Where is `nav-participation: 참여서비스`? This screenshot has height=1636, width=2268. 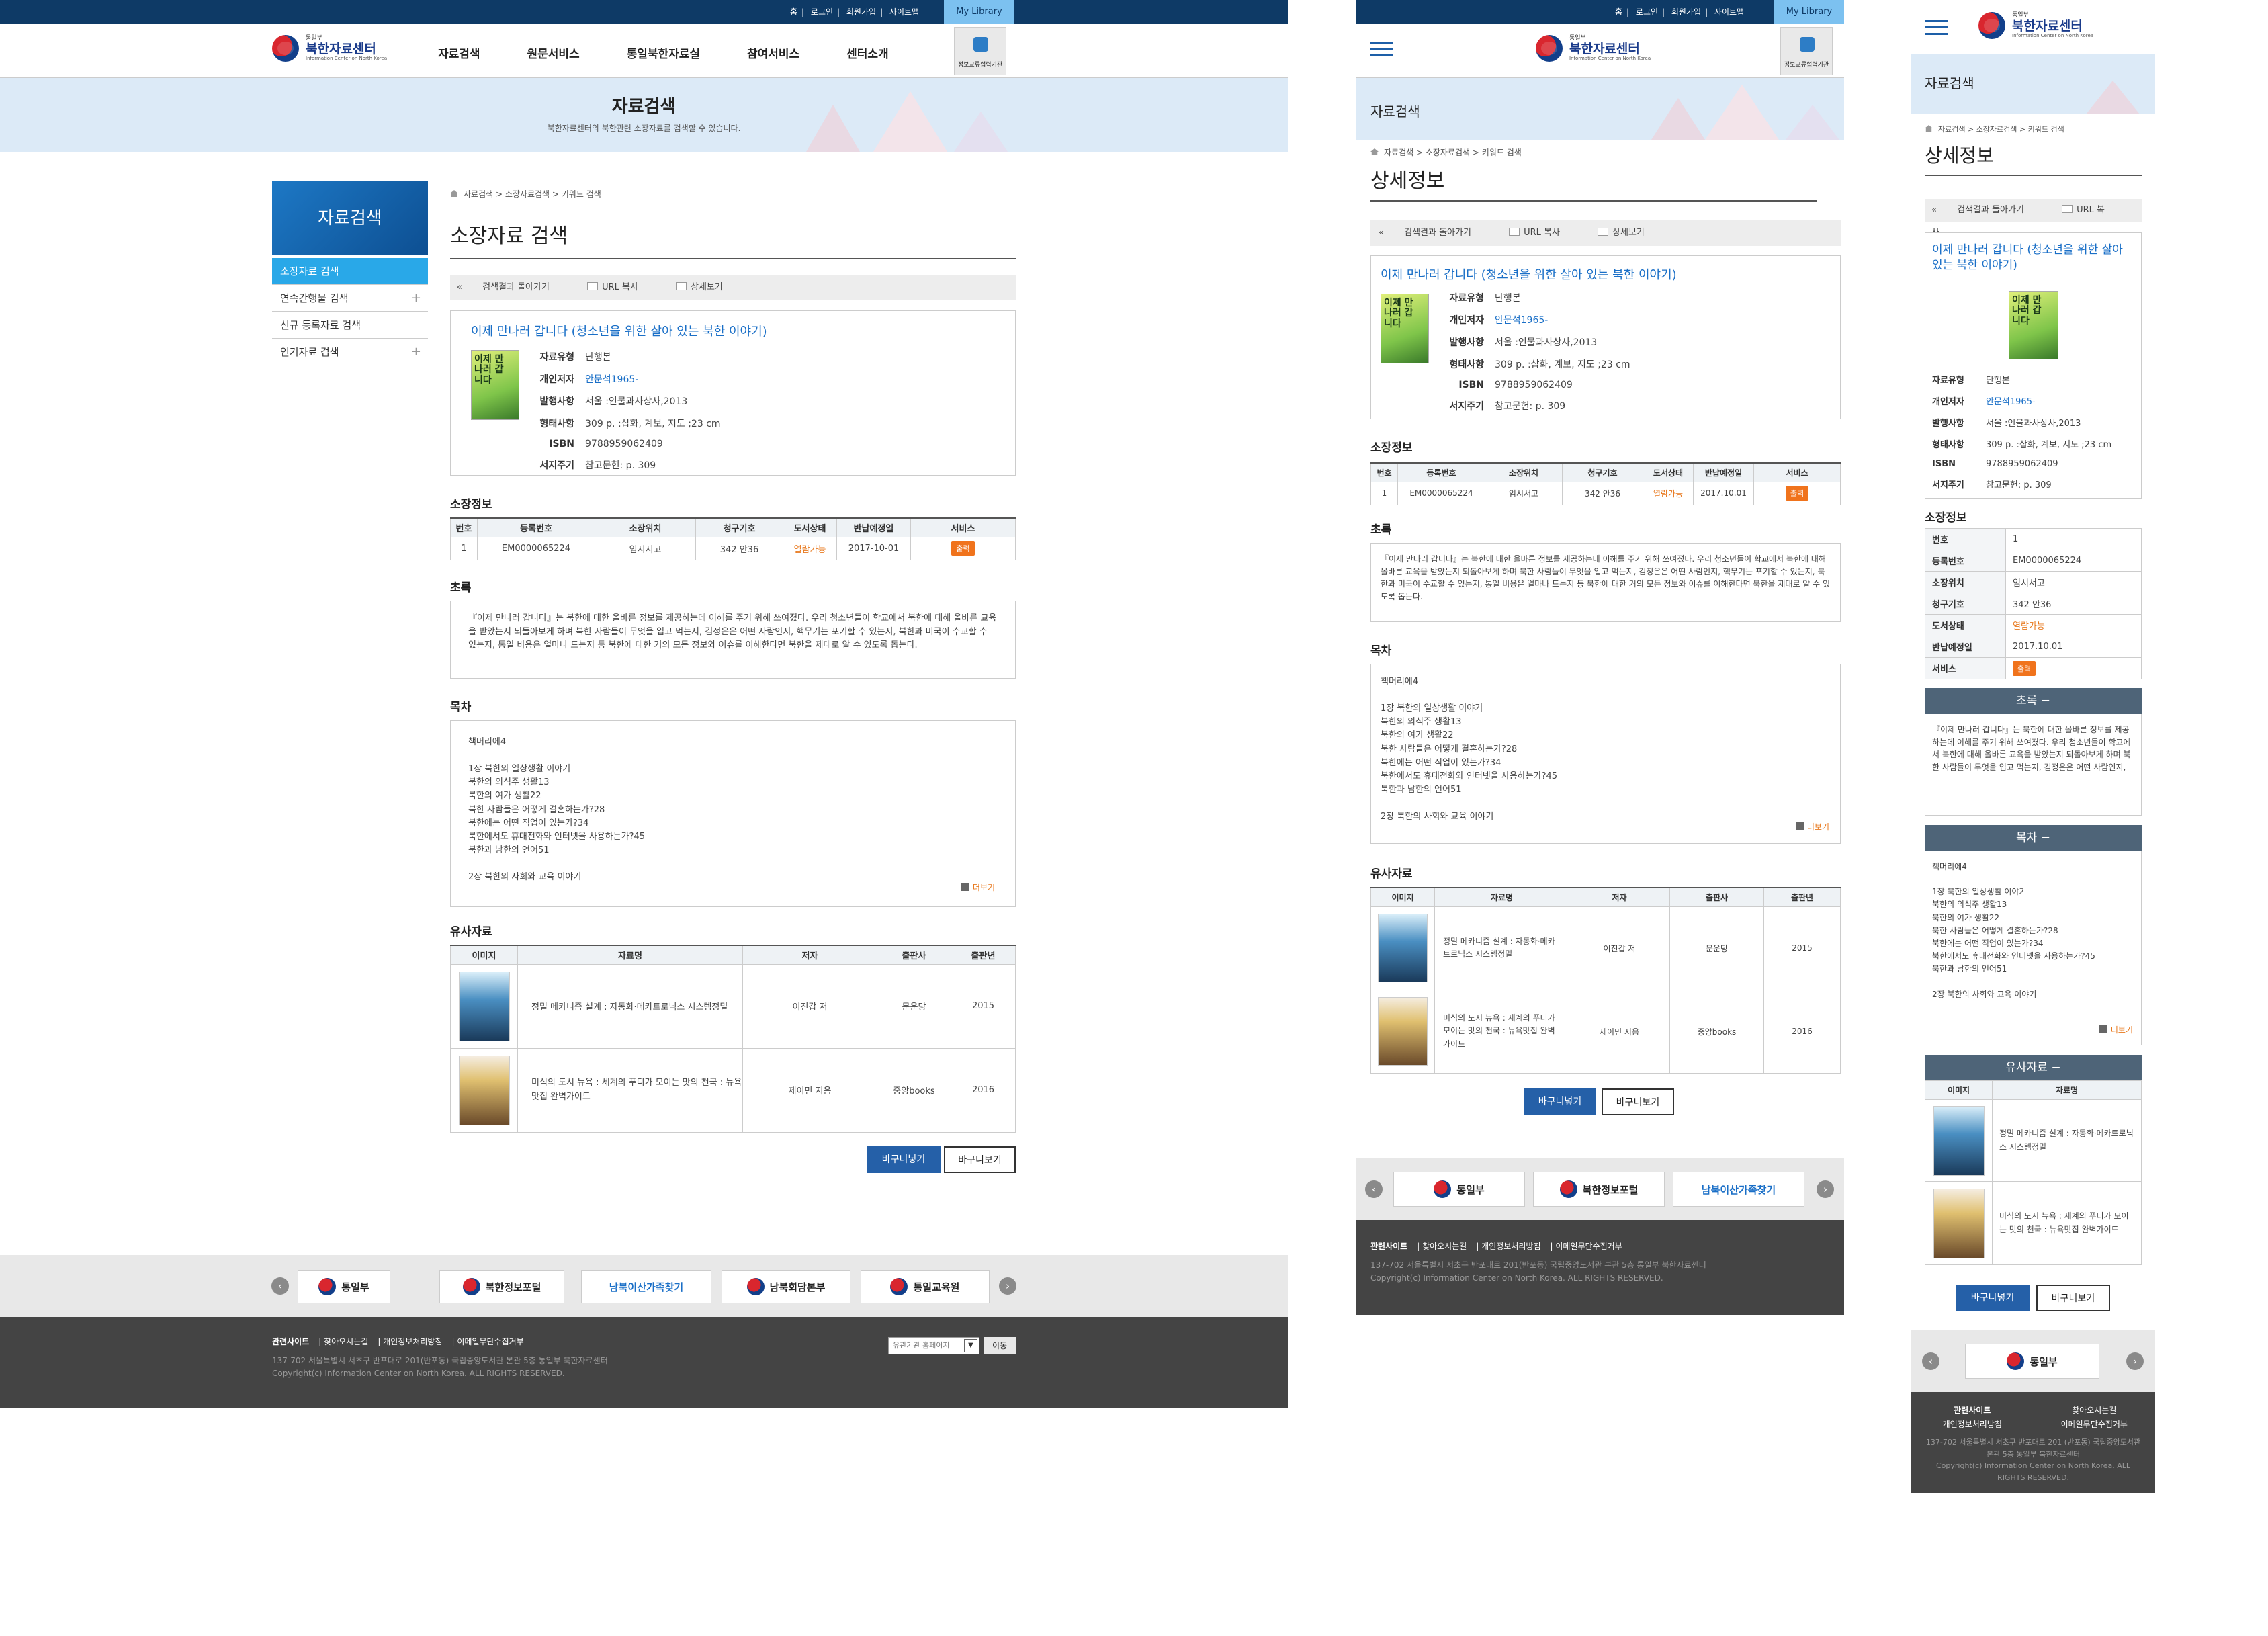
nav-participation: 참여서비스 is located at coordinates (773, 54).